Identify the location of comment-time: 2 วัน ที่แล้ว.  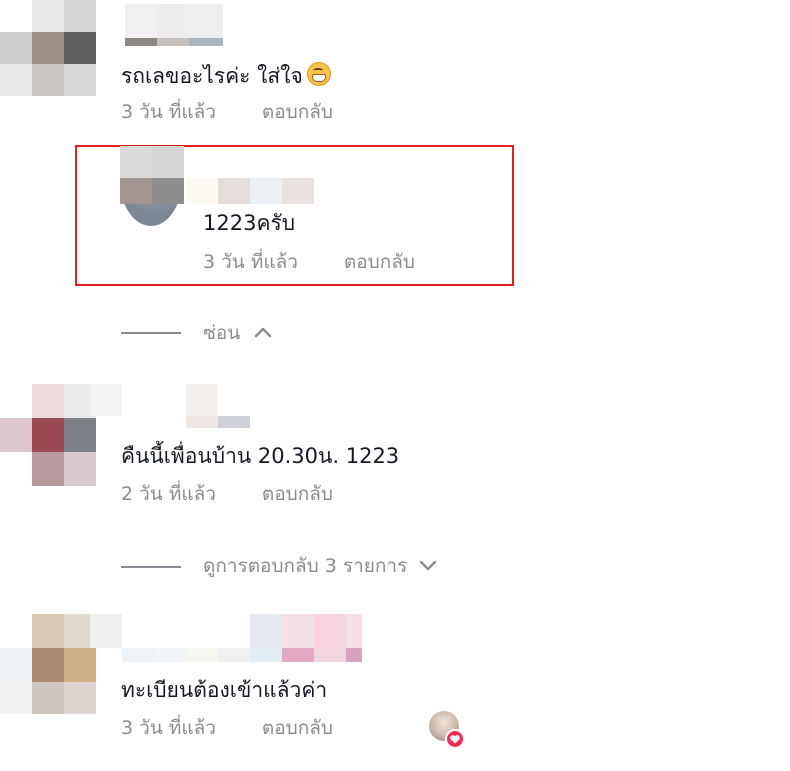
(168, 494).